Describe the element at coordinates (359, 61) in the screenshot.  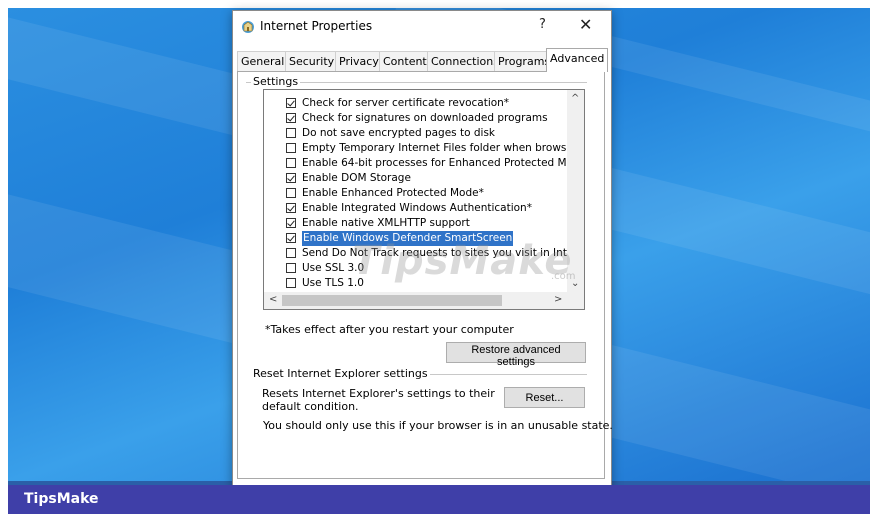
I see `tab-privacy: Privacy` at that location.